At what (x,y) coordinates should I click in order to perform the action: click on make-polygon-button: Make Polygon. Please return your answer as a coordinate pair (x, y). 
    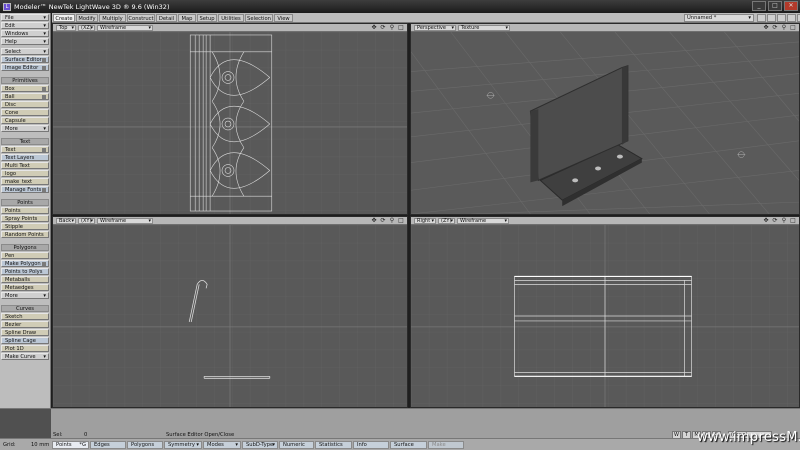
    Looking at the image, I should click on (25, 263).